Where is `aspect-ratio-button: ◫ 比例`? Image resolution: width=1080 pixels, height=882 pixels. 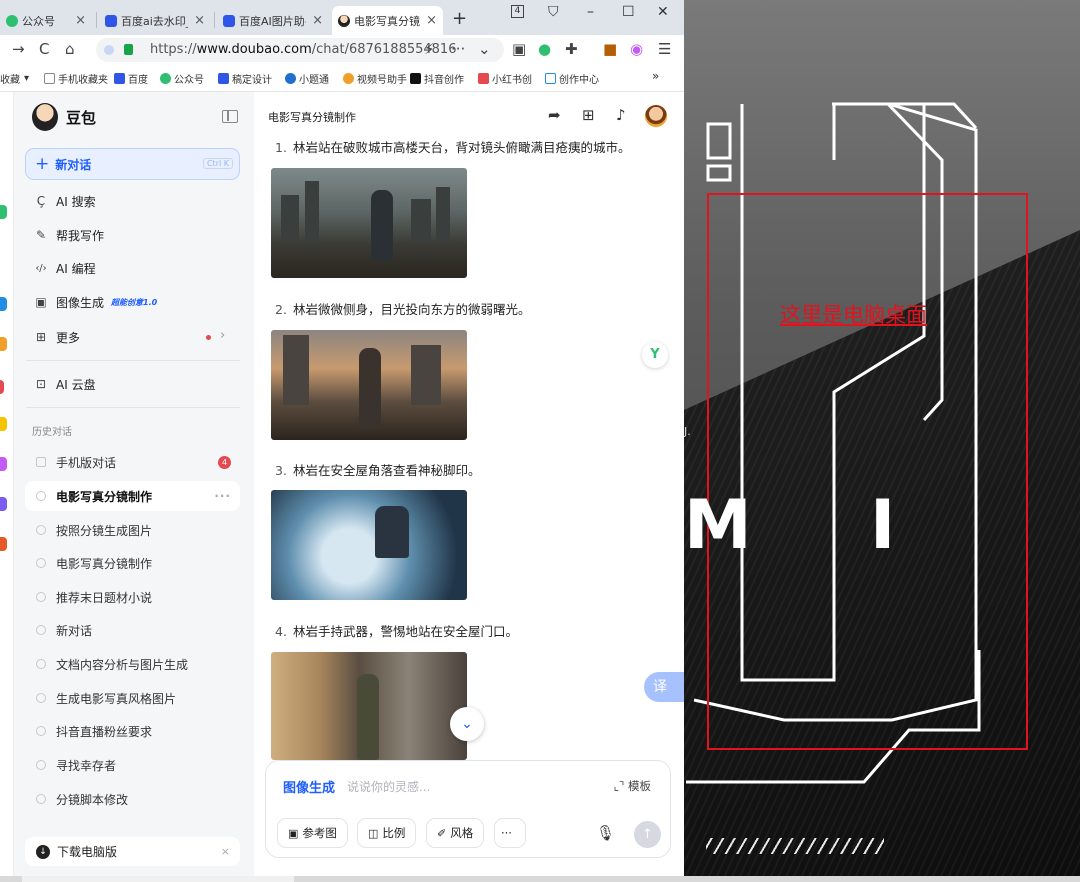
aspect-ratio-button: ◫ 比例 is located at coordinates (387, 833).